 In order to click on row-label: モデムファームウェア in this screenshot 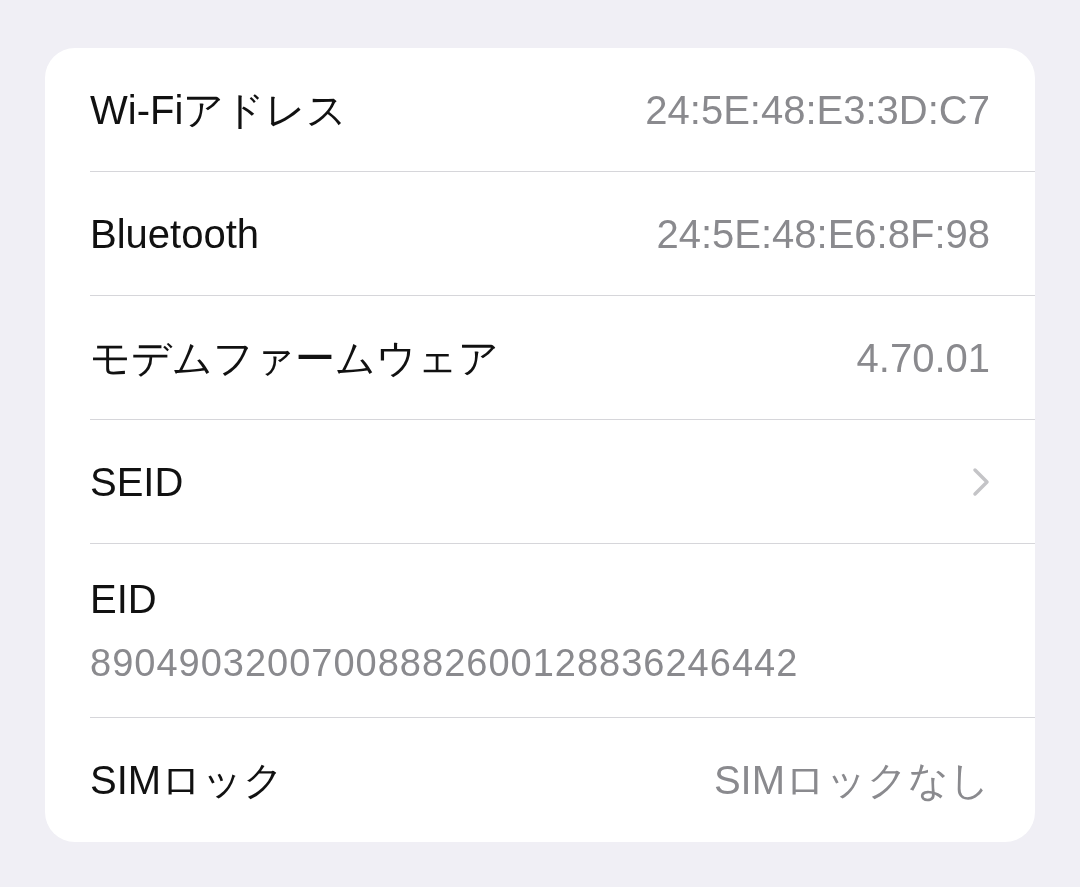, I will do `click(294, 358)`.